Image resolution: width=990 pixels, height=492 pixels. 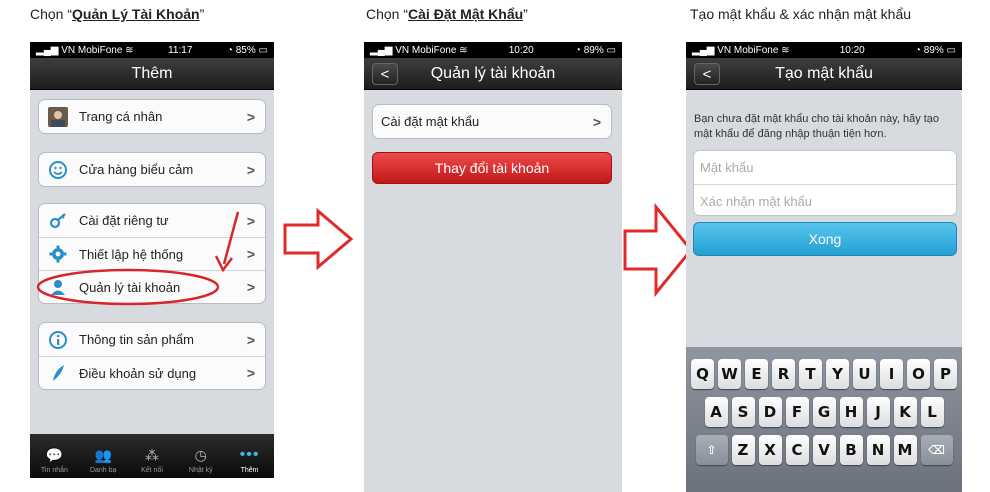 I want to click on keyboard-row-1: Q W E R T Y U I O P, so click(x=824, y=374).